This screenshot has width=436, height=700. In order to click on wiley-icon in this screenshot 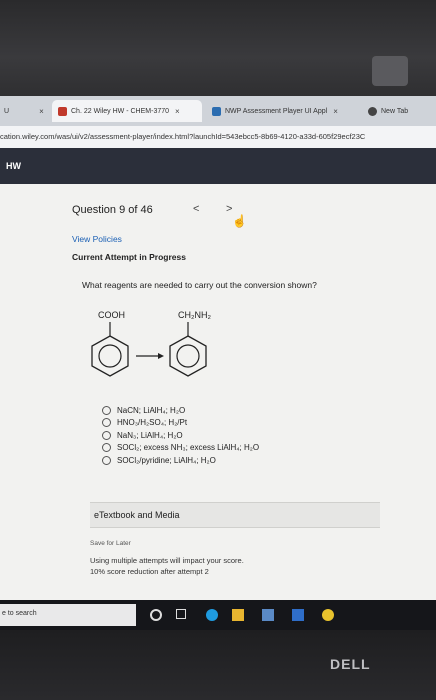, I will do `click(62, 111)`.